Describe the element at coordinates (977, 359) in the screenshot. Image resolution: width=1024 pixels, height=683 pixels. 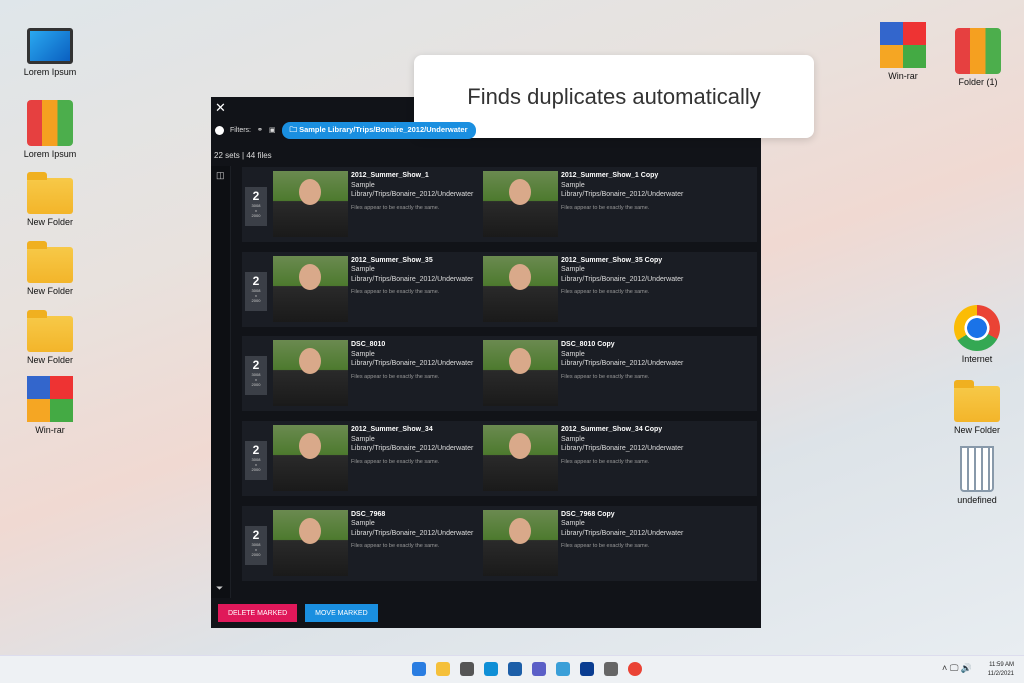
I see `desktop-icon-label: Internet` at that location.